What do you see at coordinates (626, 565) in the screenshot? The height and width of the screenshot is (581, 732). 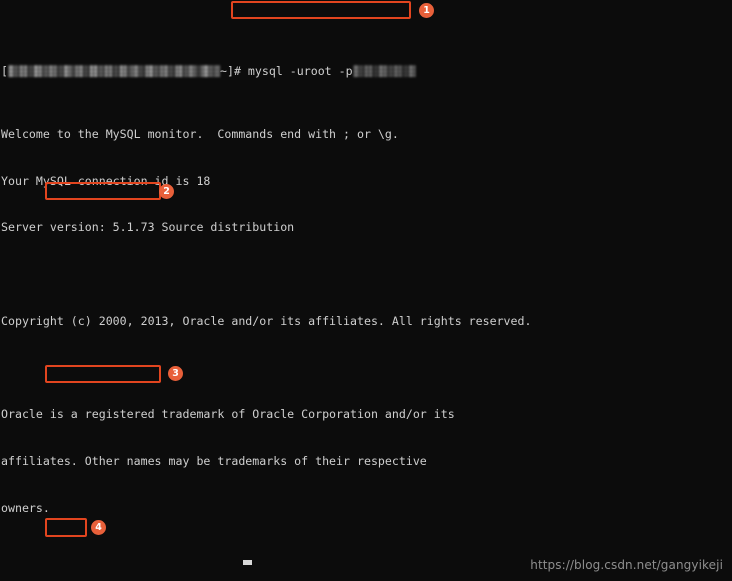 I see `csdn-watermark: https://blog.csdn.net/gangyikeji` at bounding box center [626, 565].